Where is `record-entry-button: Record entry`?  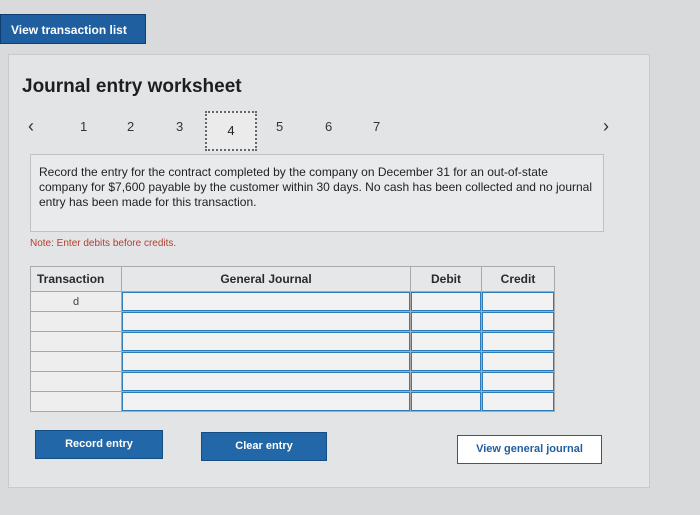
record-entry-button: Record entry is located at coordinates (99, 444).